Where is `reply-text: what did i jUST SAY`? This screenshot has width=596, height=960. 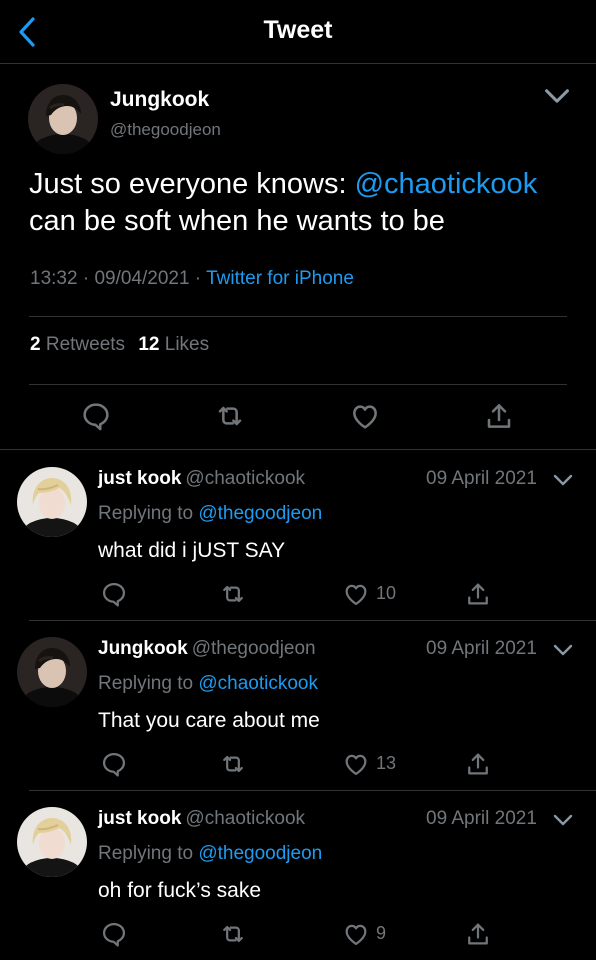
reply-text: what did i jUST SAY is located at coordinates (192, 550).